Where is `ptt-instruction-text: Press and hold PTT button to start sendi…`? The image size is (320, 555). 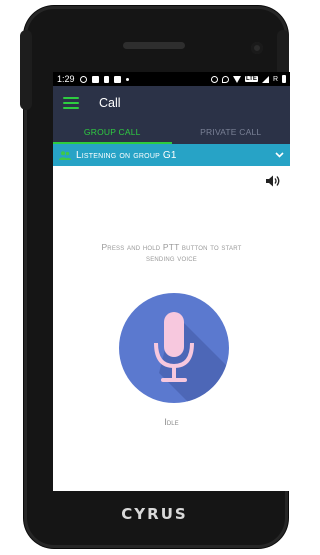 ptt-instruction-text: Press and hold PTT button to start sendi… is located at coordinates (171, 252).